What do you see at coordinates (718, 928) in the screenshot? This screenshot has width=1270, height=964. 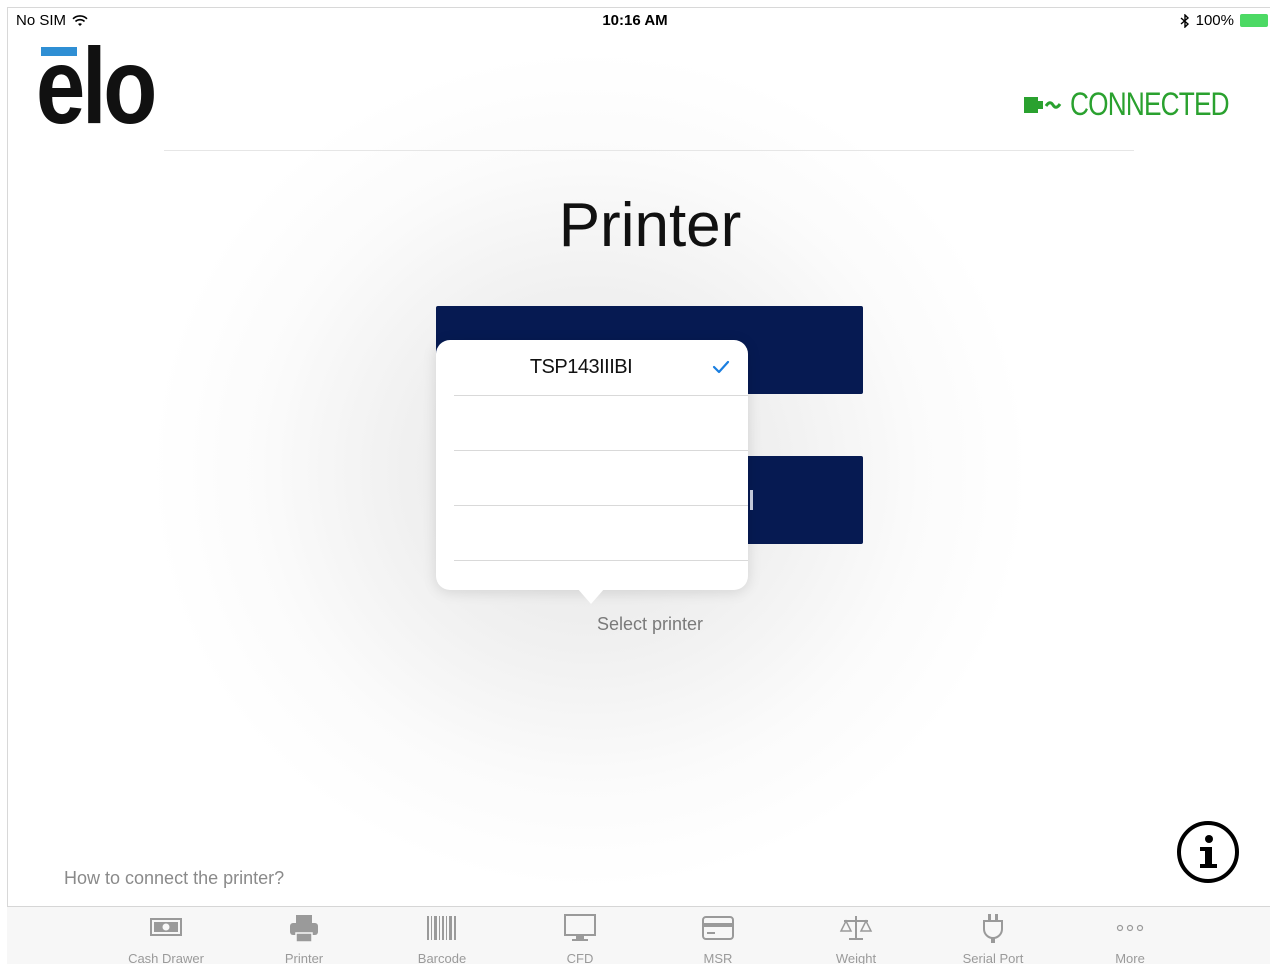 I see `card-icon` at bounding box center [718, 928].